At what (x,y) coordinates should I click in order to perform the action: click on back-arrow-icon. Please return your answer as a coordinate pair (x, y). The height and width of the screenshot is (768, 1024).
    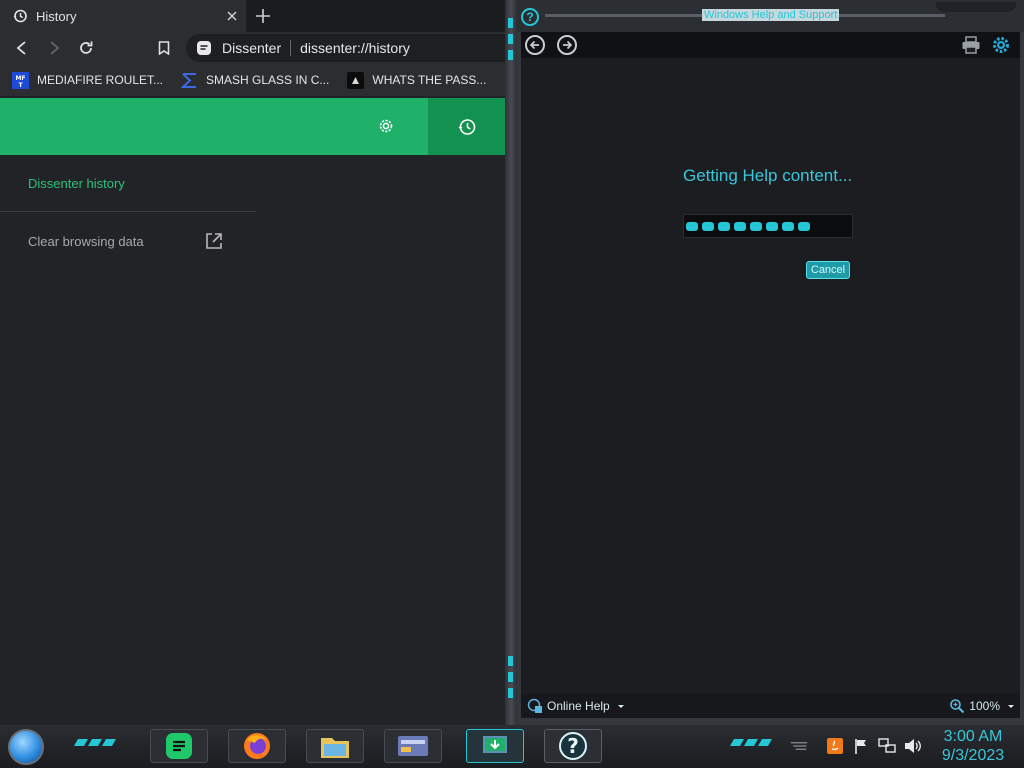
    Looking at the image, I should click on (534, 45).